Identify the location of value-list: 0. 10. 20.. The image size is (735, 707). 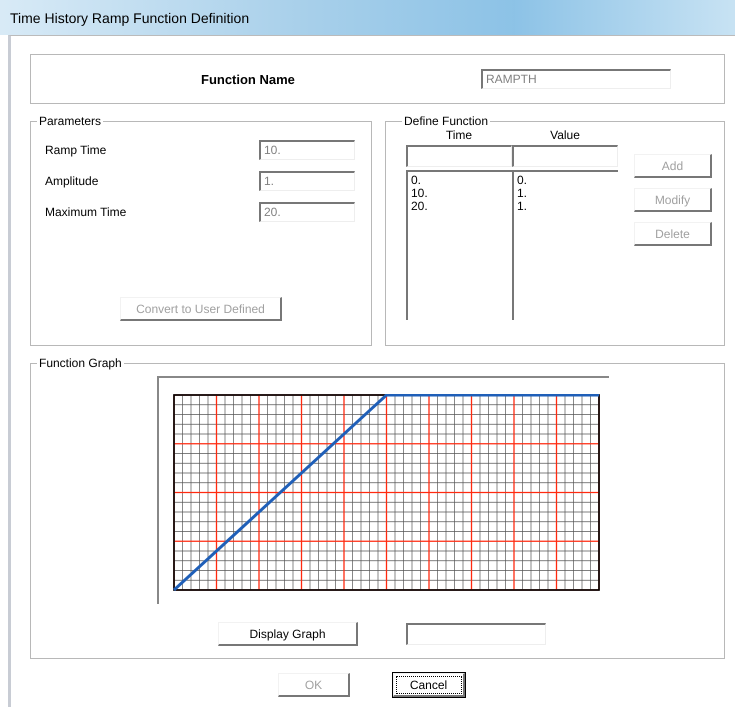
(459, 245).